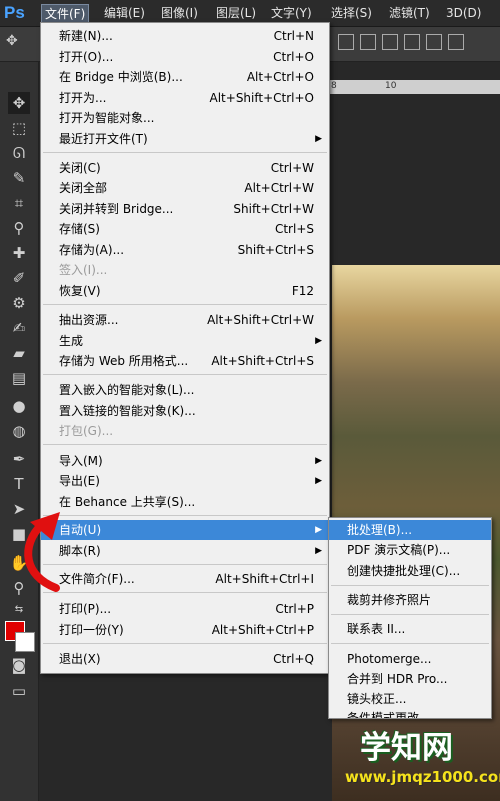 The width and height of the screenshot is (500, 801). What do you see at coordinates (65, 14) in the screenshot?
I see `menu-file: 文件(F)` at bounding box center [65, 14].